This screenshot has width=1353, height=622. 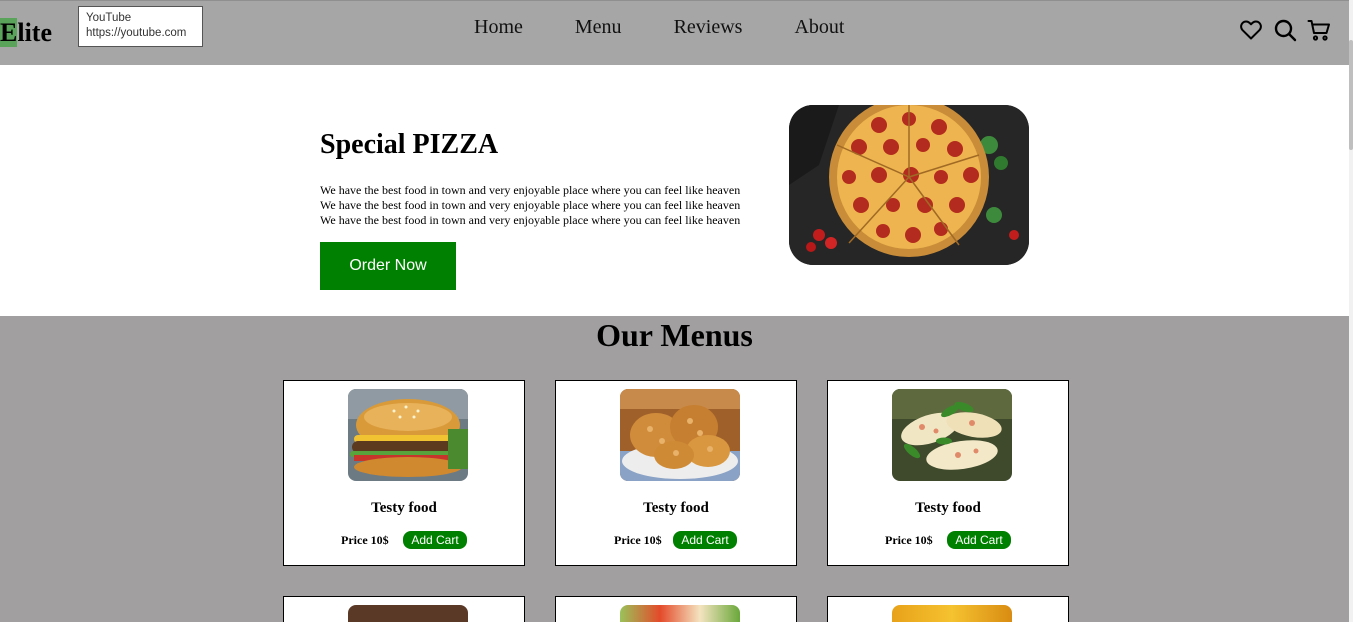 I want to click on heart-icon, so click(x=1251, y=30).